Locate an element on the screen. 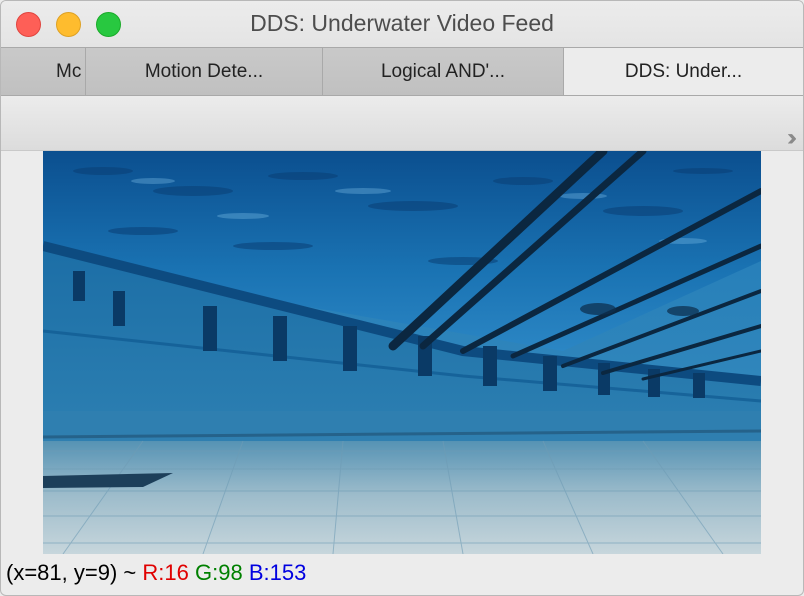 Image resolution: width=804 pixels, height=596 pixels. title-bar: DDS: Underwater Video Feed is located at coordinates (402, 24).